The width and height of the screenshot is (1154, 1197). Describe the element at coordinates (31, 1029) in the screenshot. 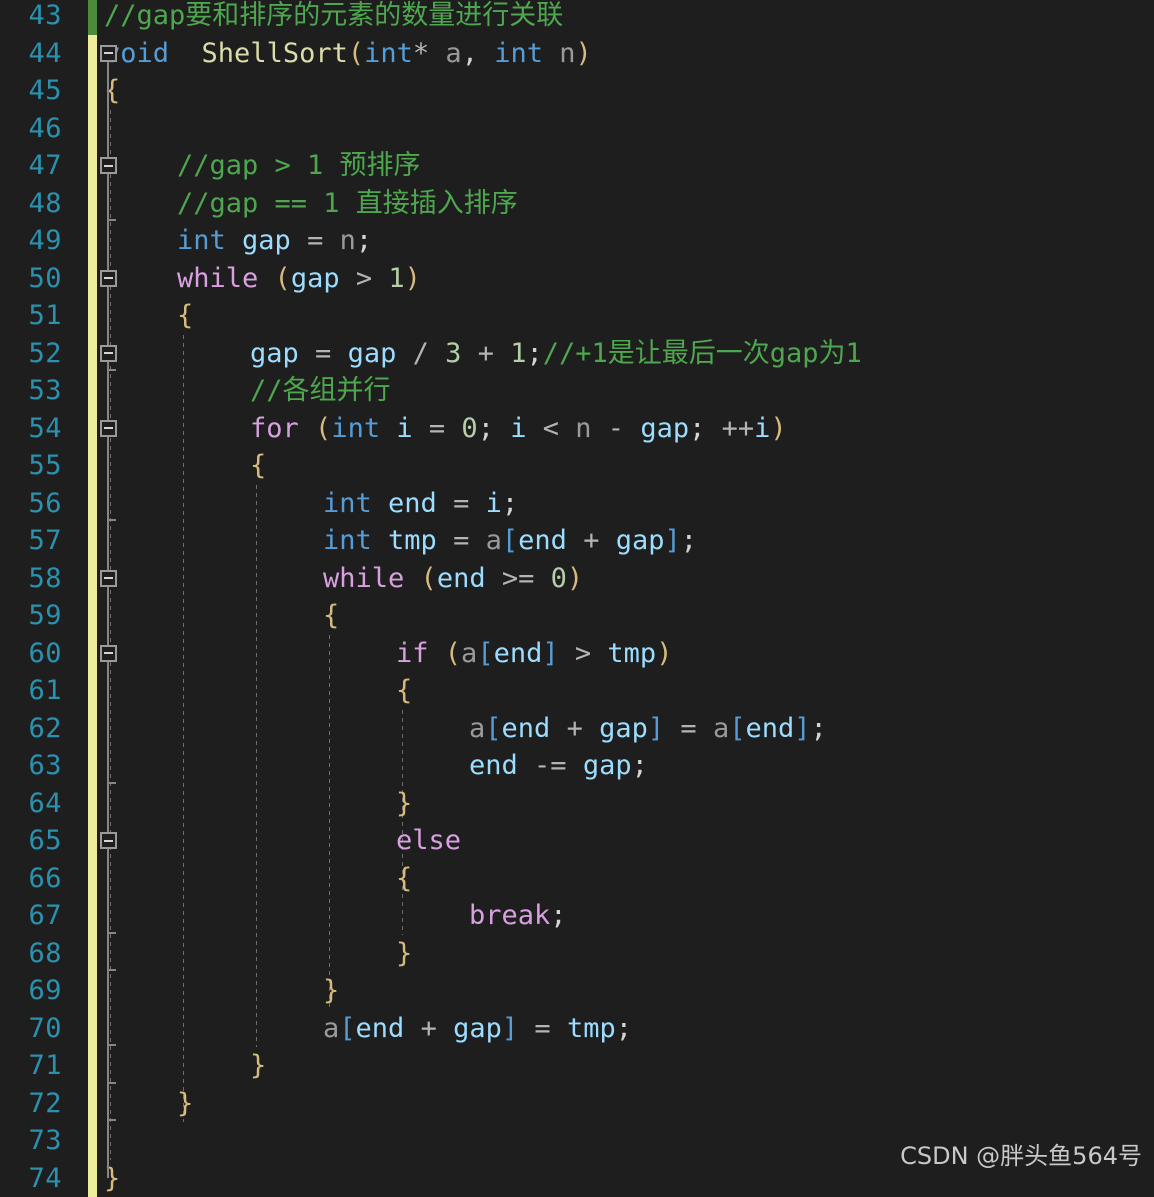

I see `line-number: 70` at that location.